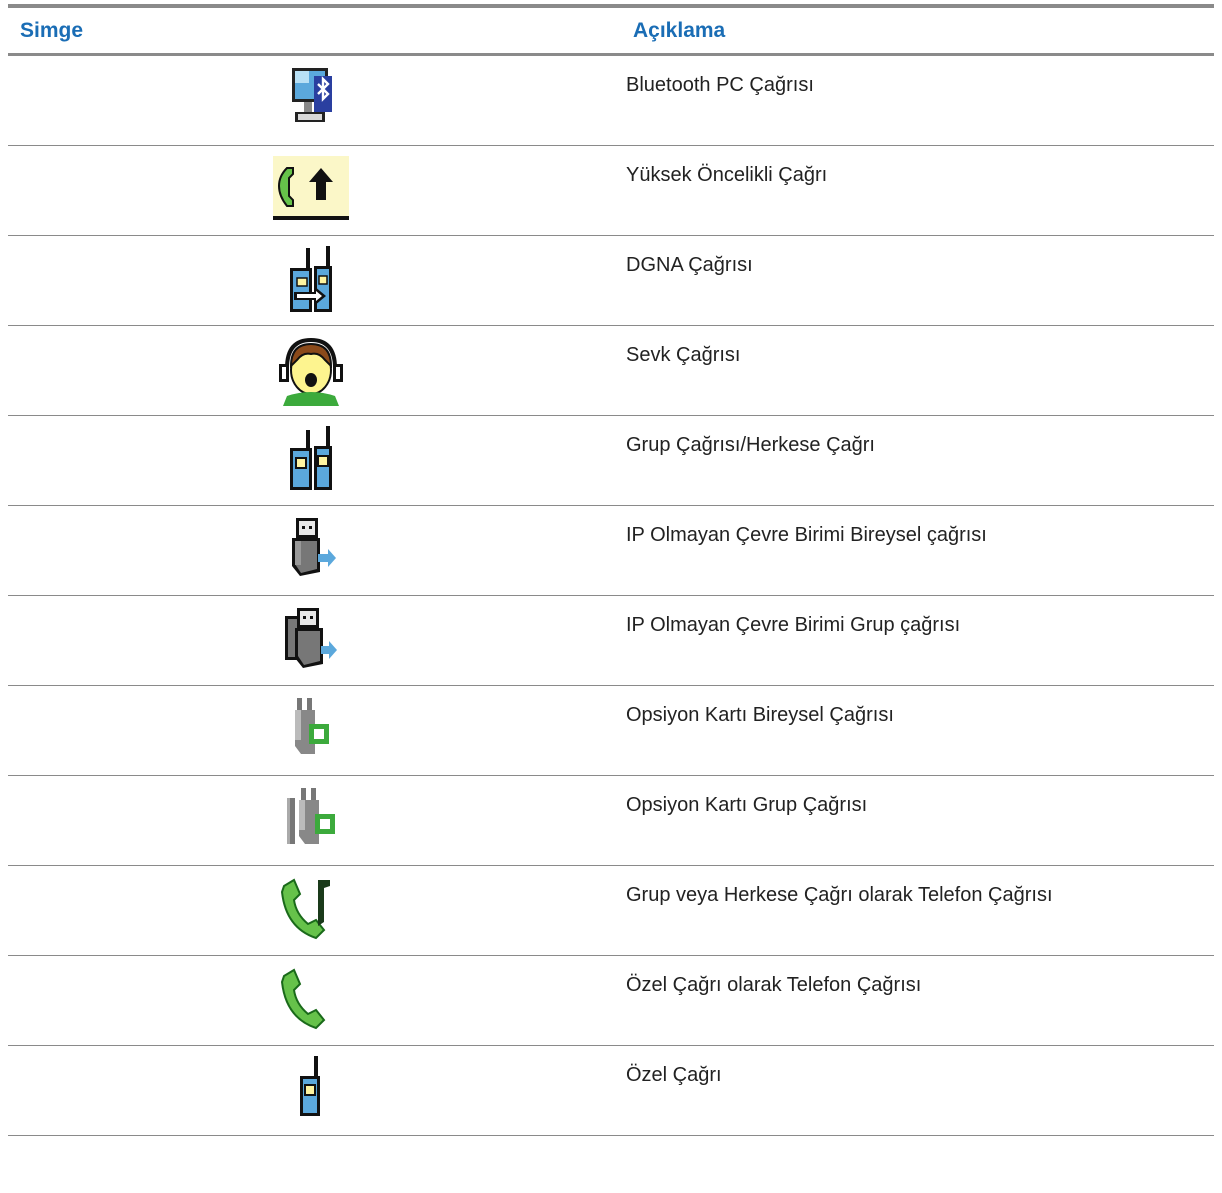 This screenshot has width=1222, height=1193. Describe the element at coordinates (683, 355) in the screenshot. I see `row-description: Sevk Çağrısı` at that location.